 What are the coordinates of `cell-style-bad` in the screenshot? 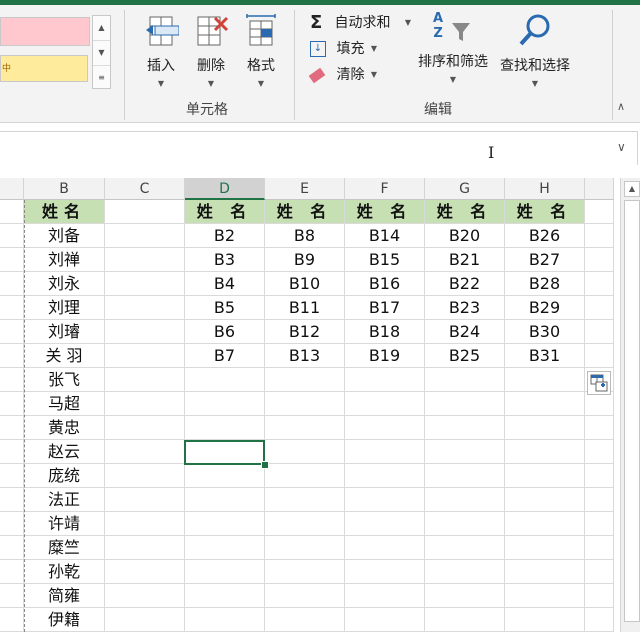 It's located at (45, 31).